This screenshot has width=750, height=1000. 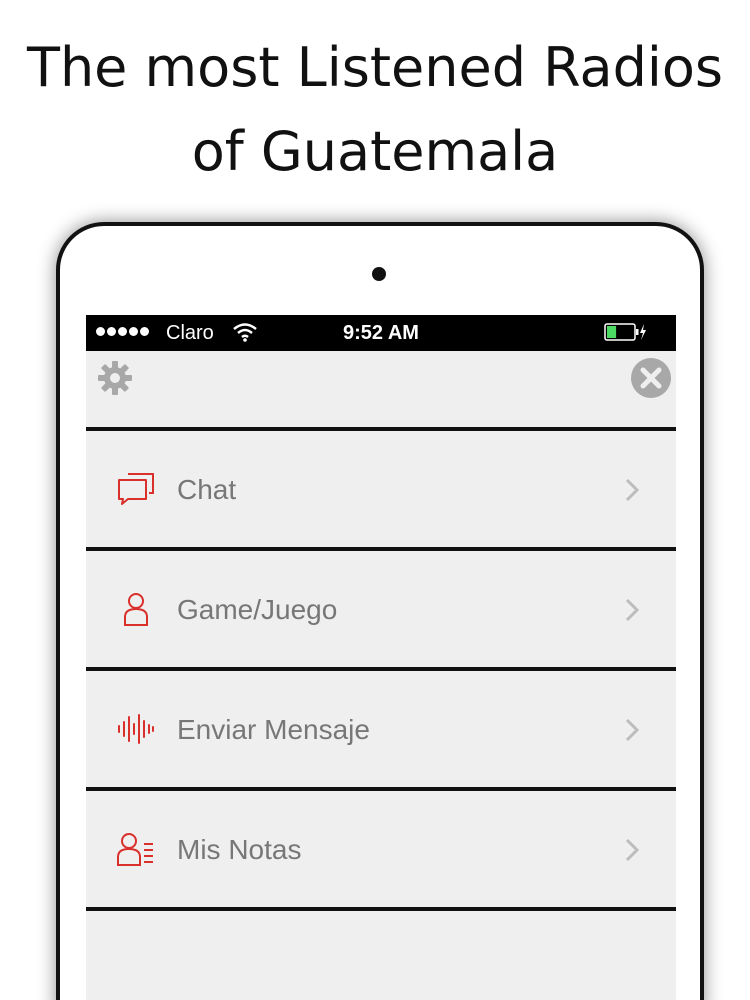 What do you see at coordinates (379, 274) in the screenshot?
I see `front-camera` at bounding box center [379, 274].